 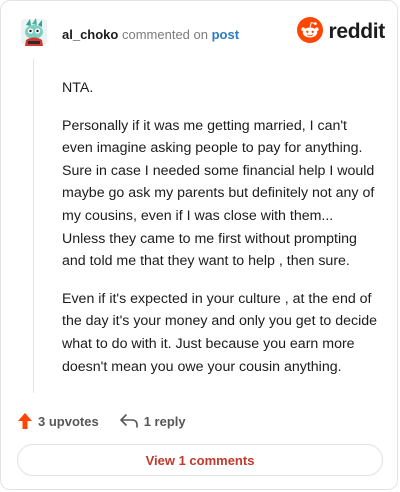 I want to click on upvote-arrow-icon, so click(x=25, y=421).